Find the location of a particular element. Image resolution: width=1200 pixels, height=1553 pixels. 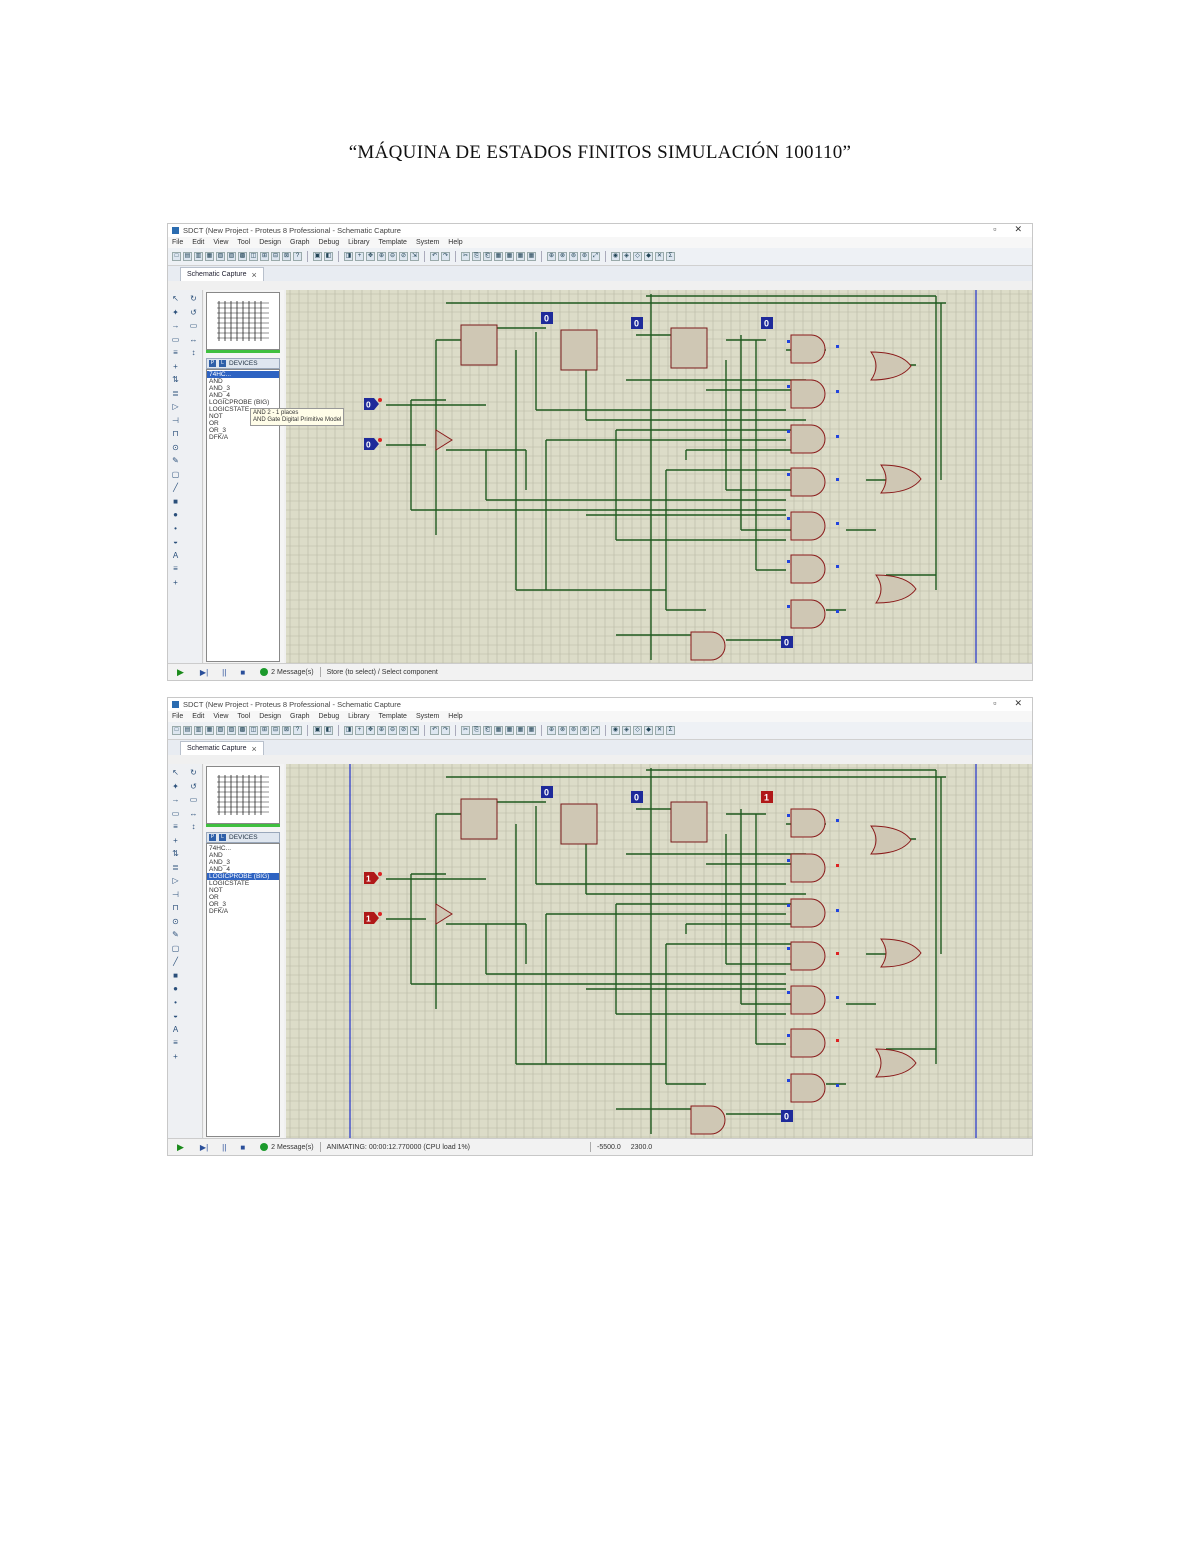

toolbar-tool-icon: ⇲ is located at coordinates (414, 730).